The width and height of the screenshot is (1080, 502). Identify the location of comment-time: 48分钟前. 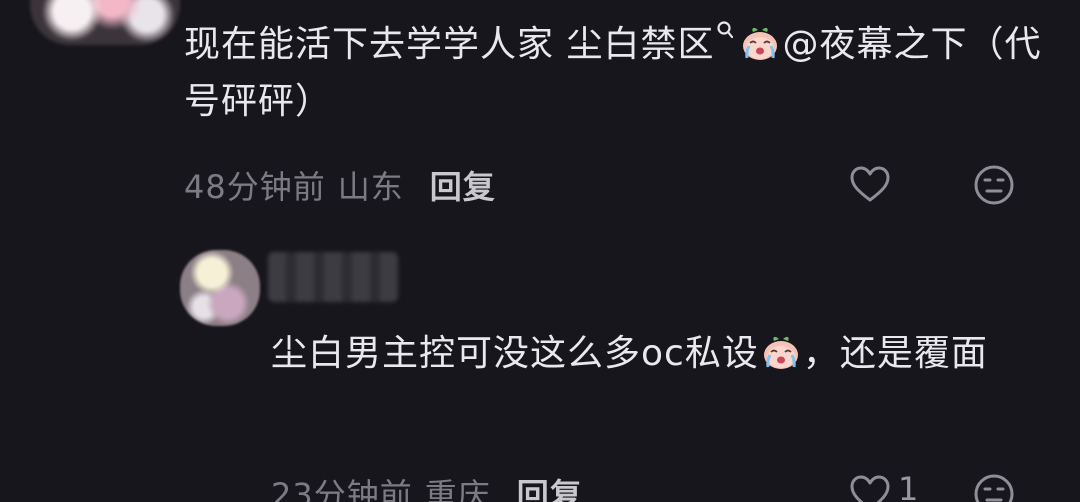
(255, 187).